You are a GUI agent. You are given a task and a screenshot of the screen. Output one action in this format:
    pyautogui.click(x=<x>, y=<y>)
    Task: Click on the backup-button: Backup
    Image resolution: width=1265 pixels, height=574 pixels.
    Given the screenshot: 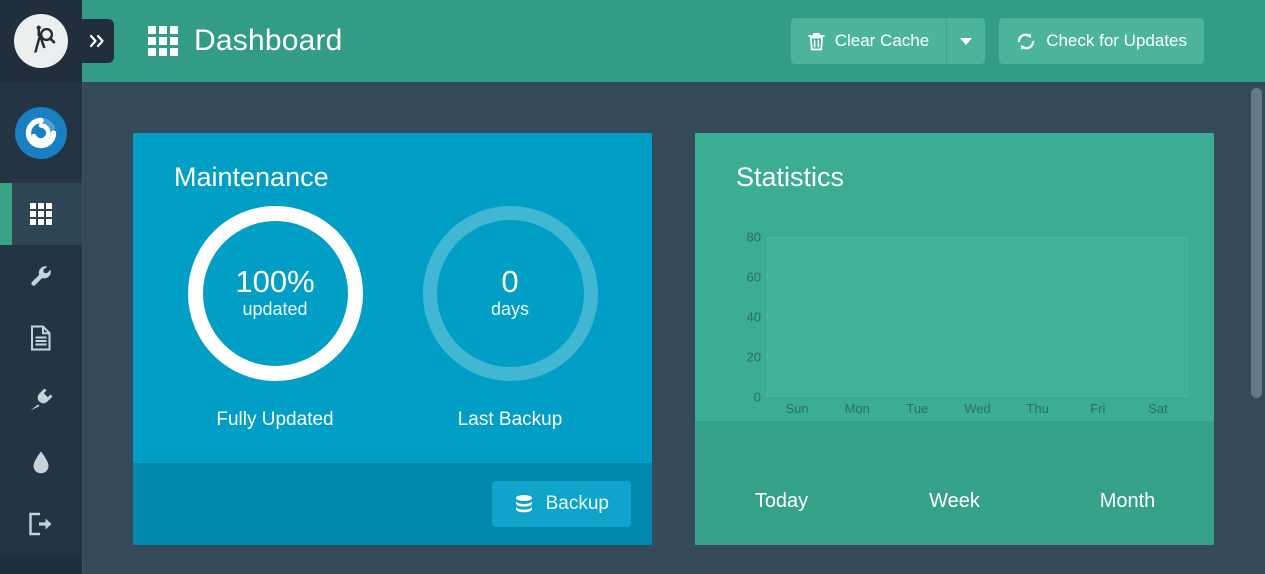 What is the action you would take?
    pyautogui.click(x=561, y=504)
    